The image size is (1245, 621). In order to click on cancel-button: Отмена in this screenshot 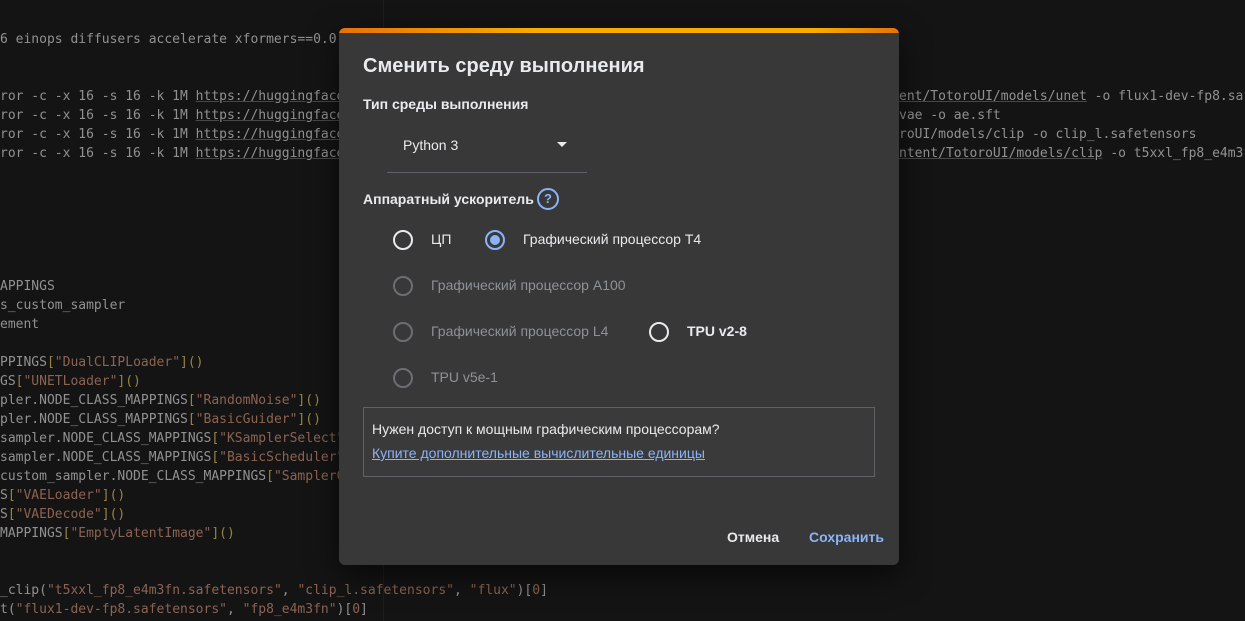, I will do `click(753, 537)`.